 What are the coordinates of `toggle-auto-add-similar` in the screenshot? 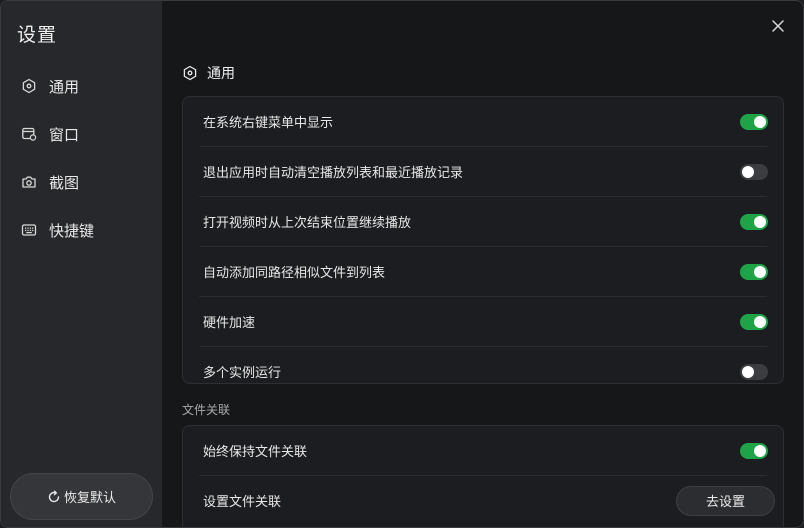 It's located at (754, 271).